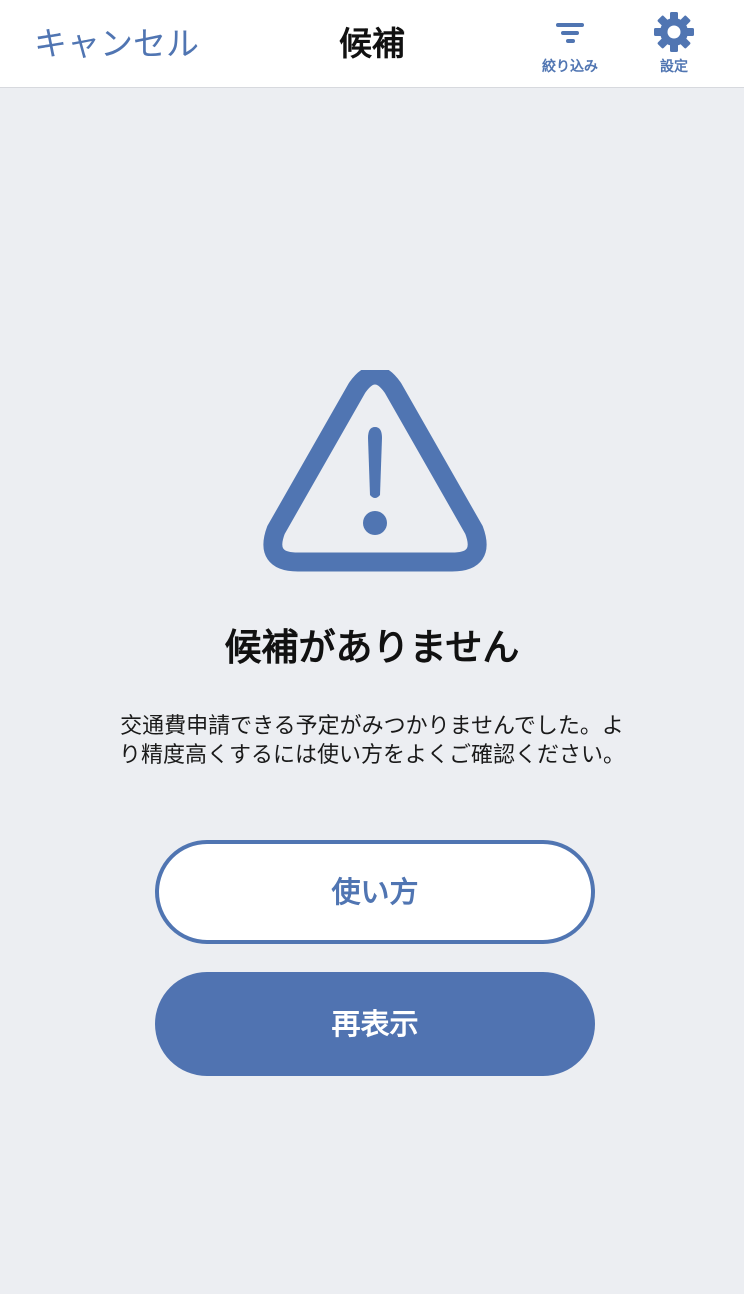 The height and width of the screenshot is (1294, 744). Describe the element at coordinates (570, 33) in the screenshot. I see `filter-icon` at that location.